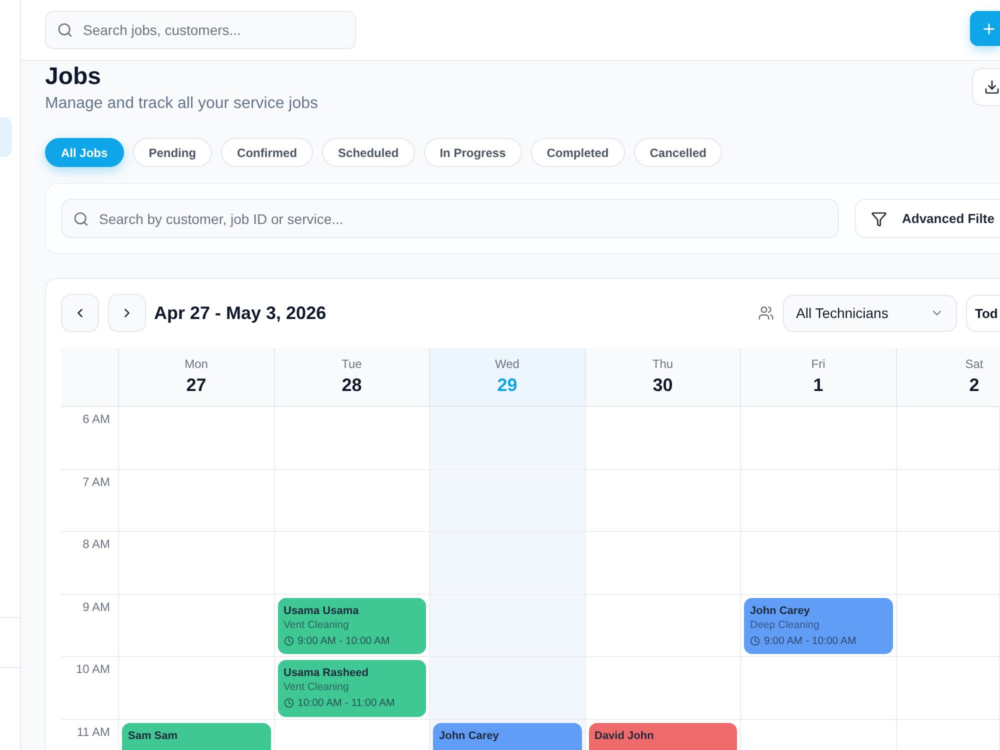 This screenshot has width=1000, height=750. I want to click on sidebar-item, so click(6, 137).